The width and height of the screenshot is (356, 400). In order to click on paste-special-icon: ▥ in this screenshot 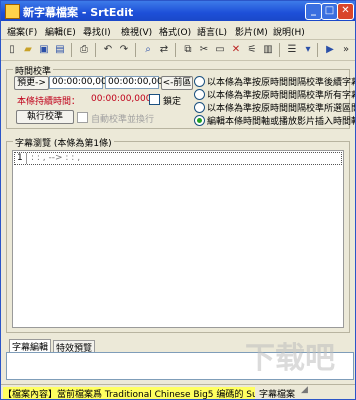, I will do `click(268, 50)`.